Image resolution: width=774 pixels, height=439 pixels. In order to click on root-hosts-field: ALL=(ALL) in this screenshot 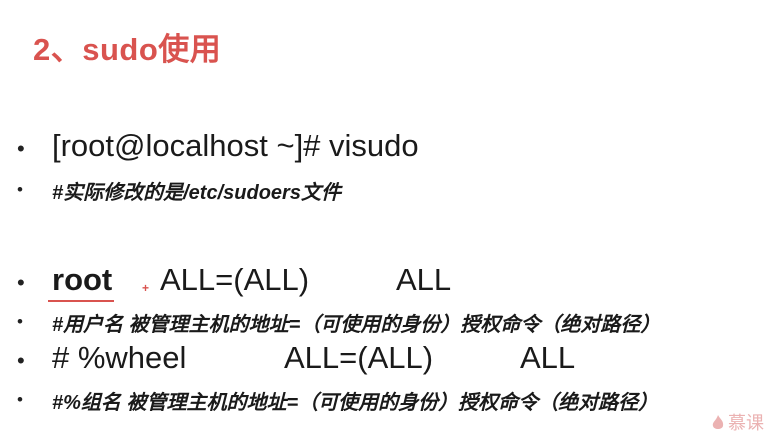, I will do `click(235, 279)`.